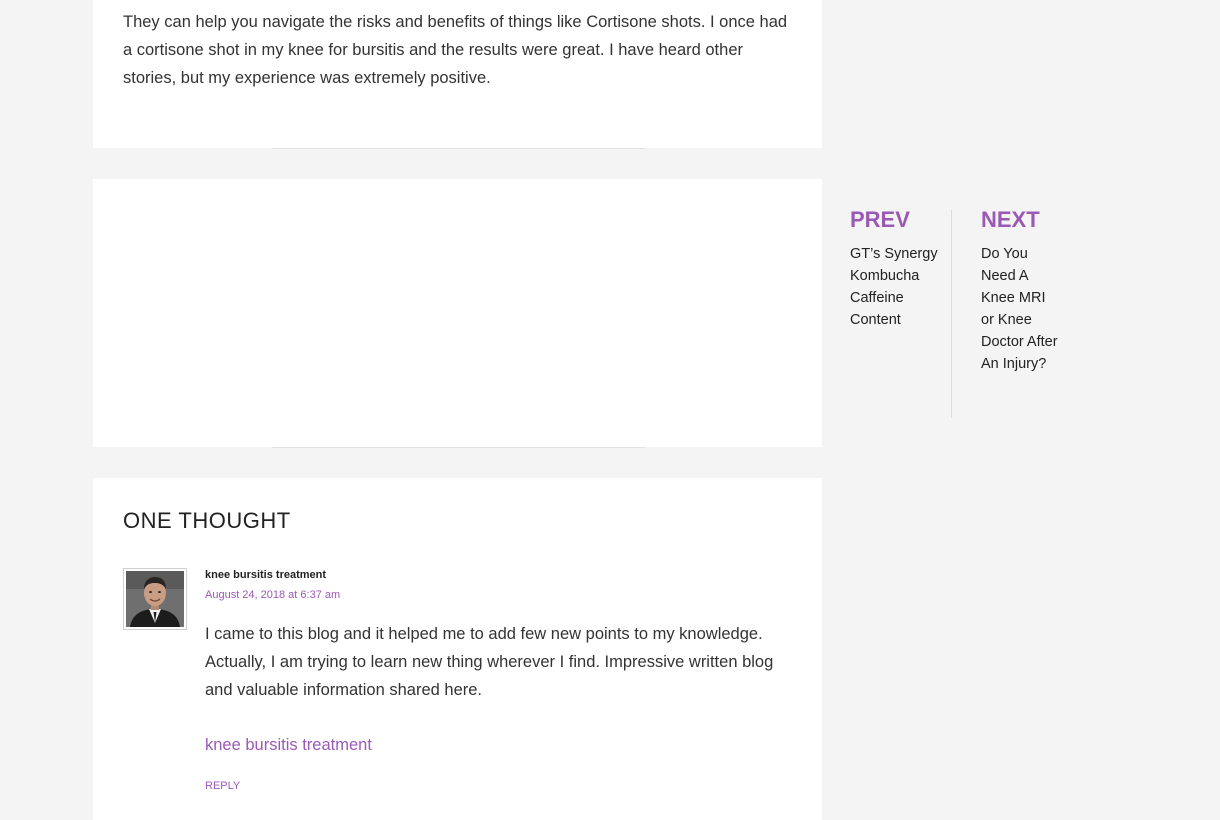  What do you see at coordinates (272, 595) in the screenshot?
I see `comment-date-link: August 24, 2018 at 6:37 am` at bounding box center [272, 595].